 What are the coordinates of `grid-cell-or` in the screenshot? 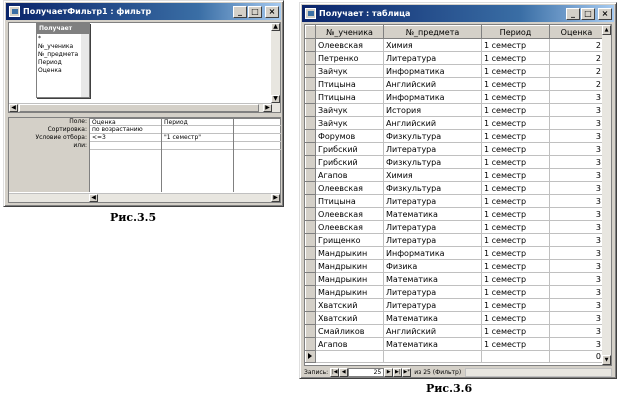 It's located at (125, 146).